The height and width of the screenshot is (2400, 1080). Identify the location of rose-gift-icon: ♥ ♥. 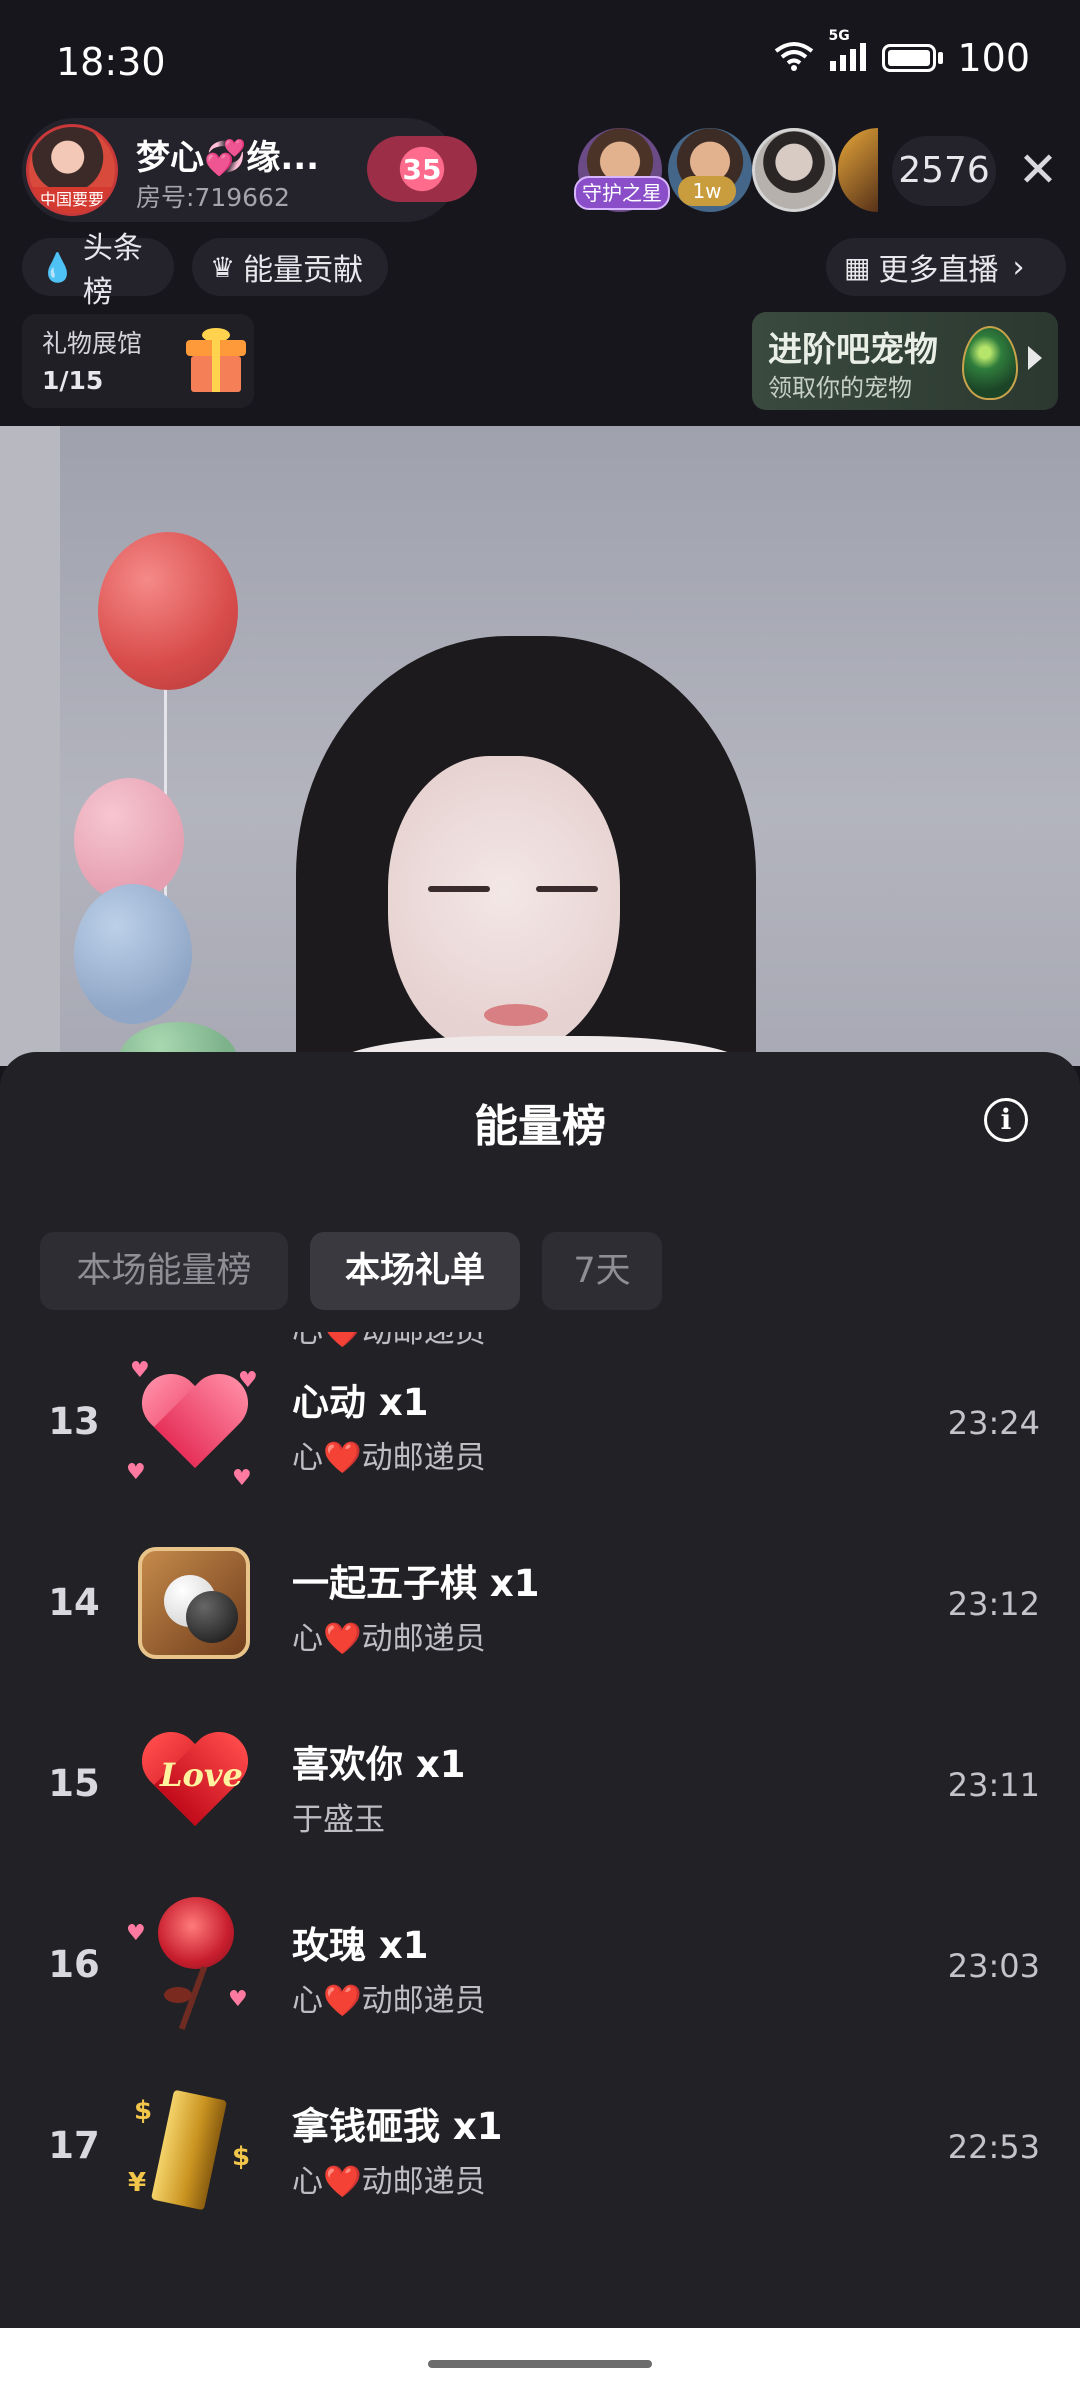
(194, 1965).